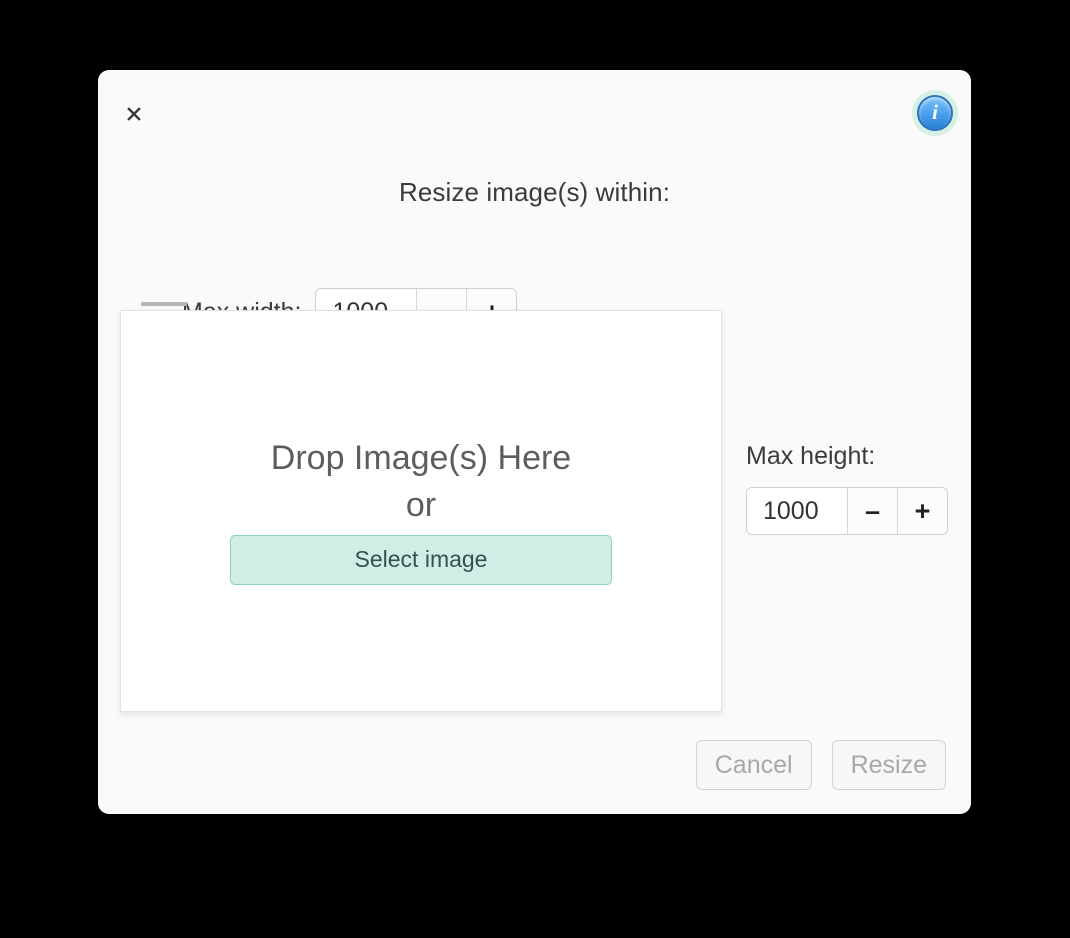  I want to click on max-height-spinner: – +, so click(847, 511).